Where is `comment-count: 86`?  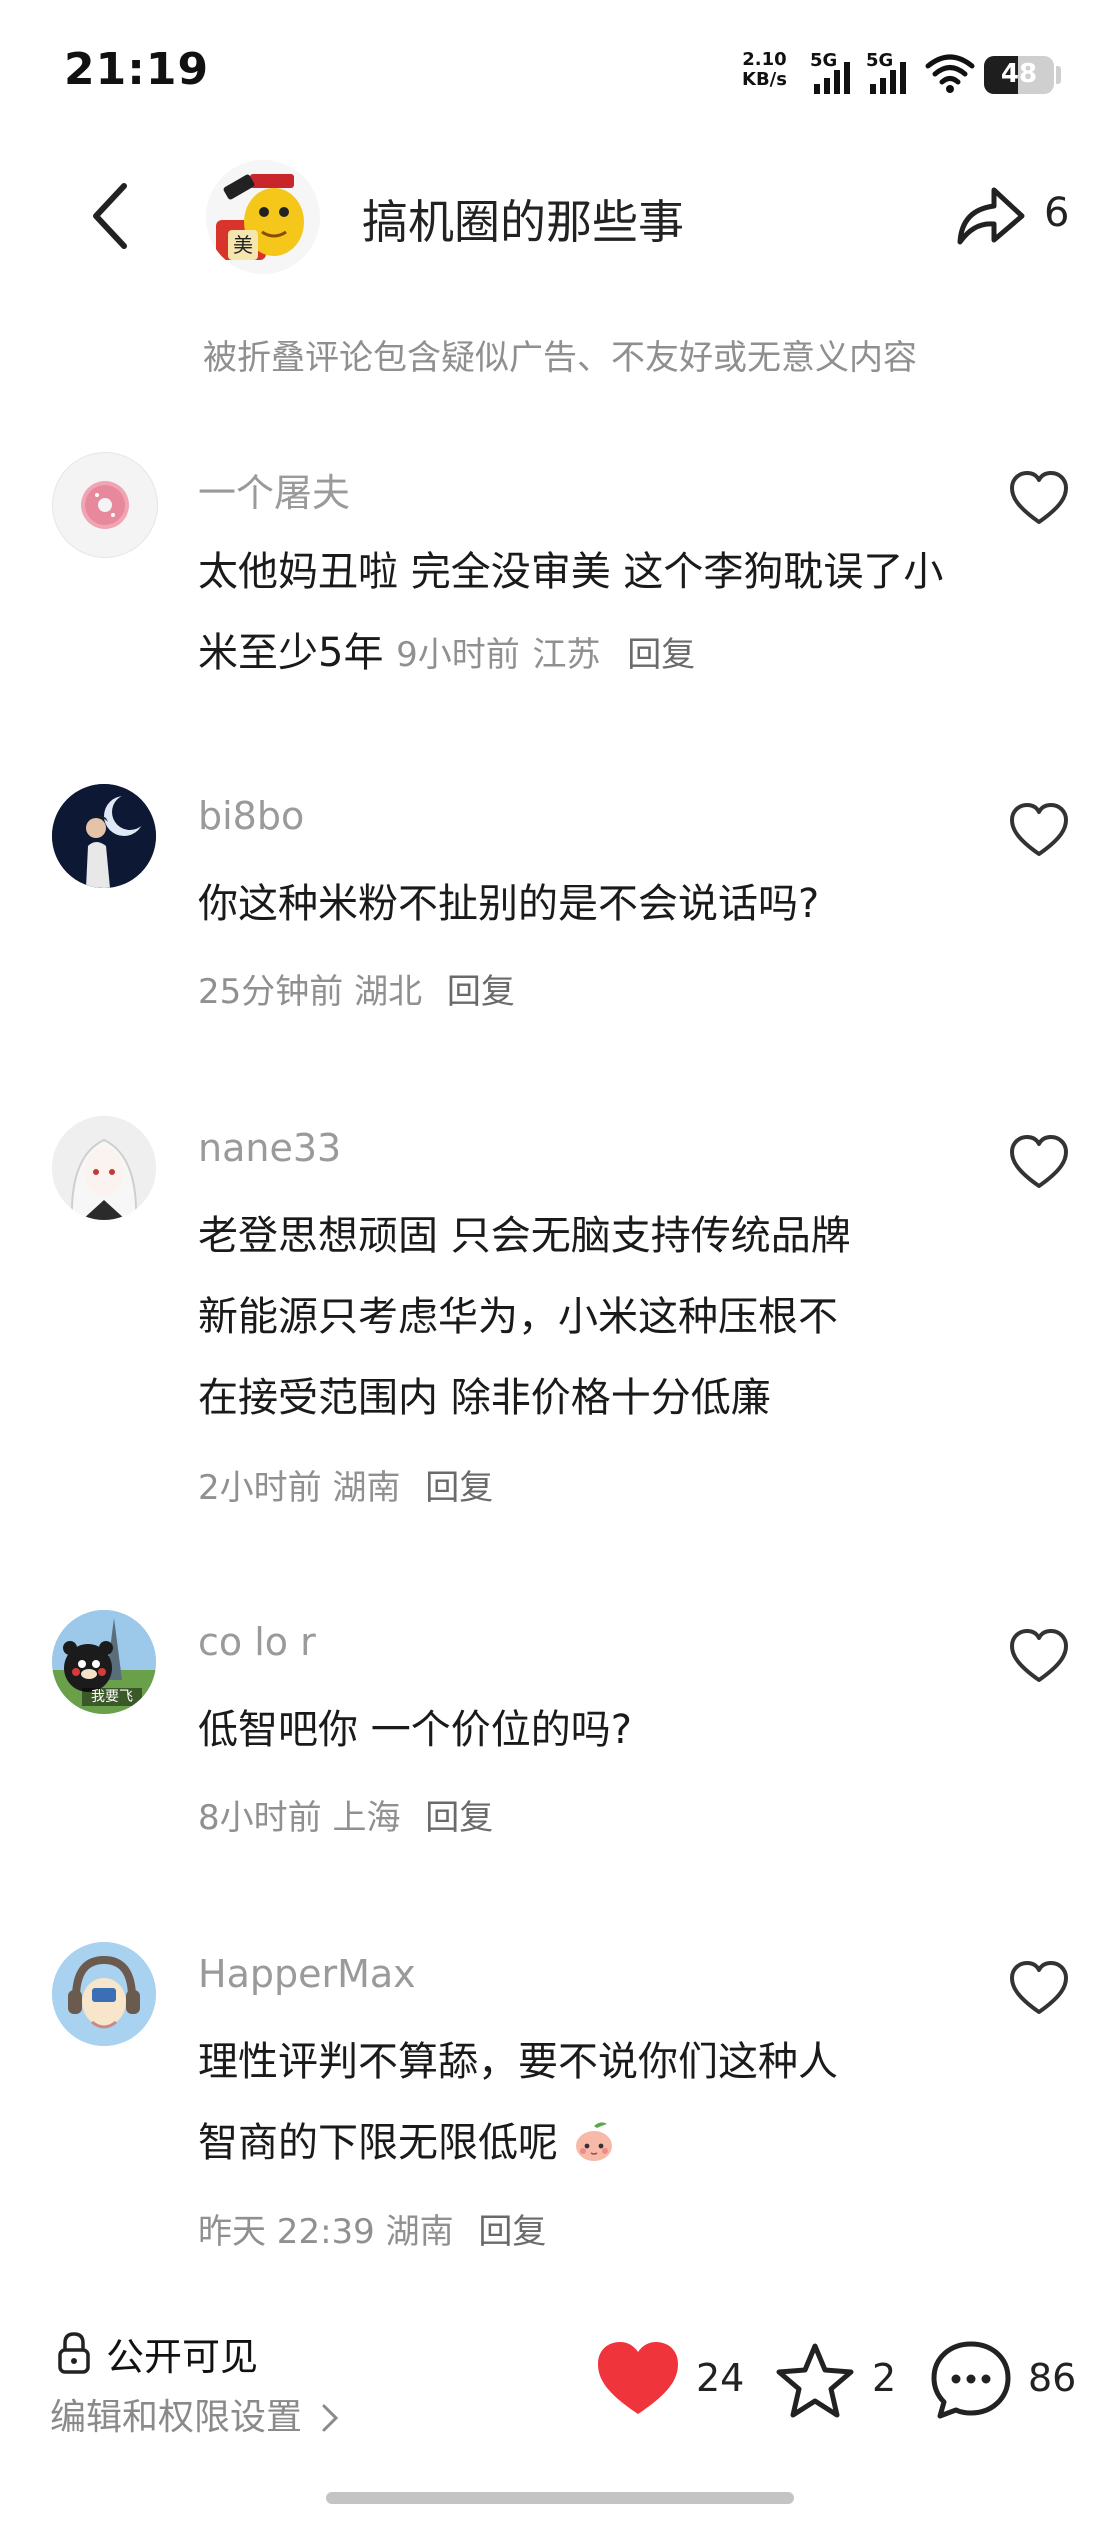 comment-count: 86 is located at coordinates (1052, 2378).